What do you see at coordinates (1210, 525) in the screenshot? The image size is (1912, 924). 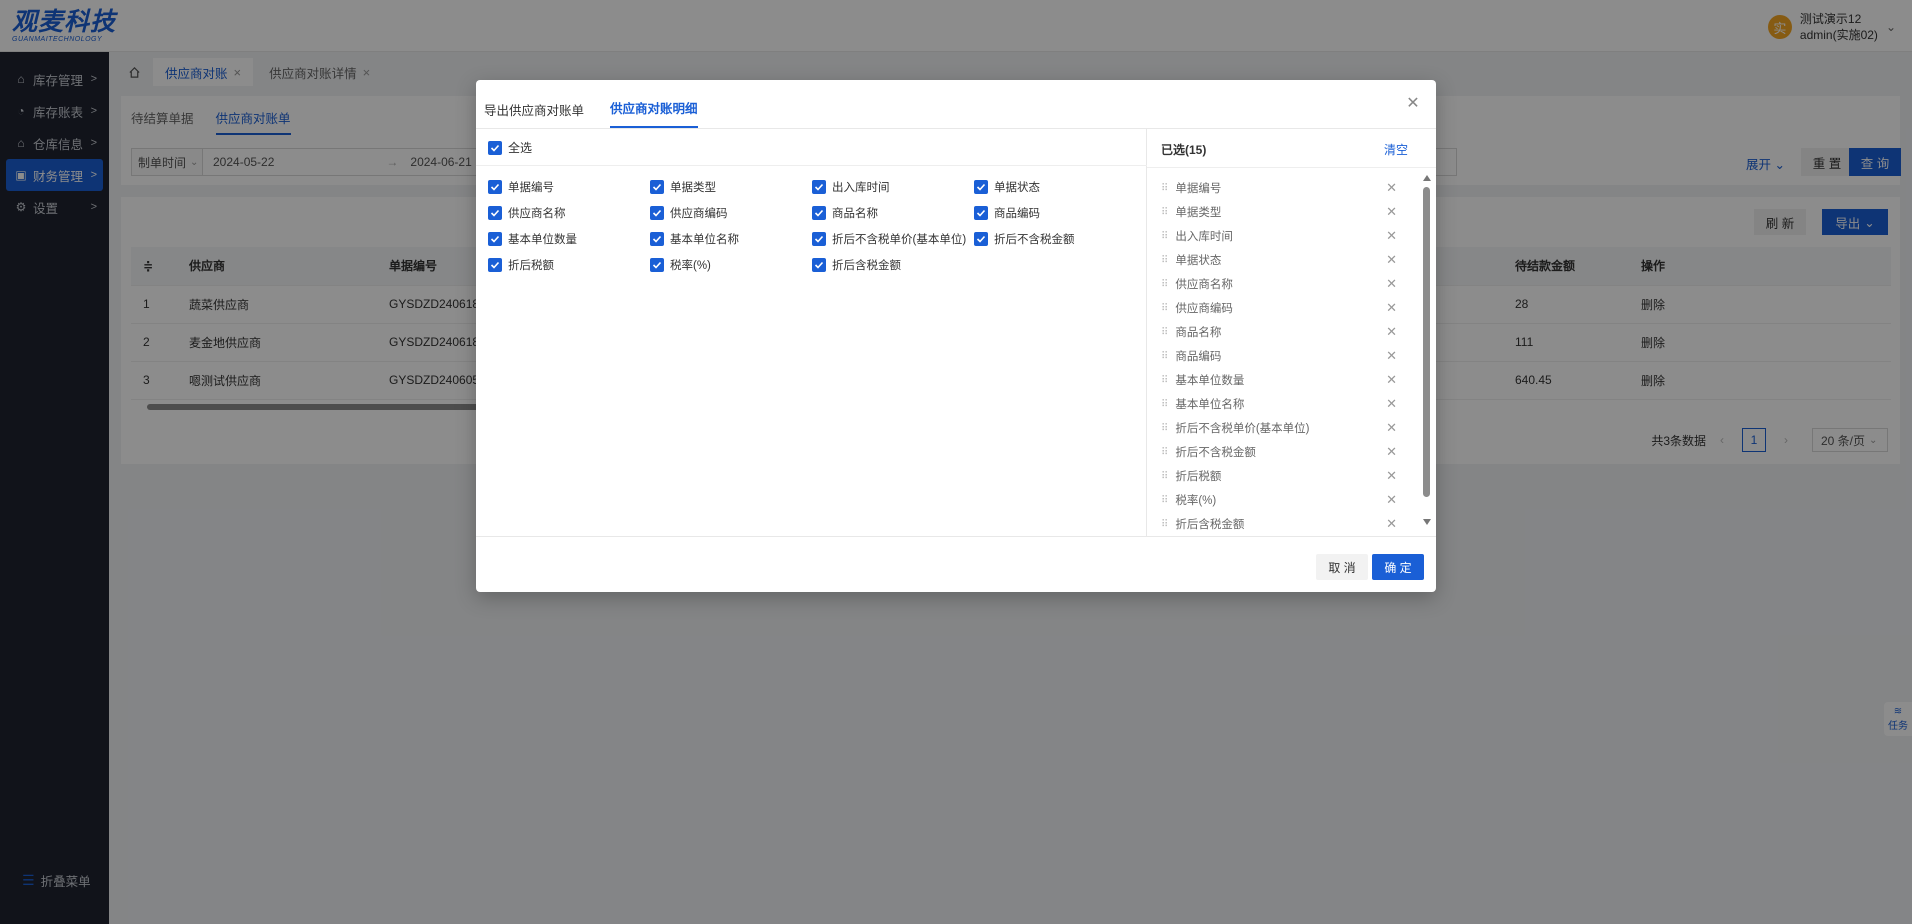 I see `selected-field-label: 折后含税金额` at bounding box center [1210, 525].